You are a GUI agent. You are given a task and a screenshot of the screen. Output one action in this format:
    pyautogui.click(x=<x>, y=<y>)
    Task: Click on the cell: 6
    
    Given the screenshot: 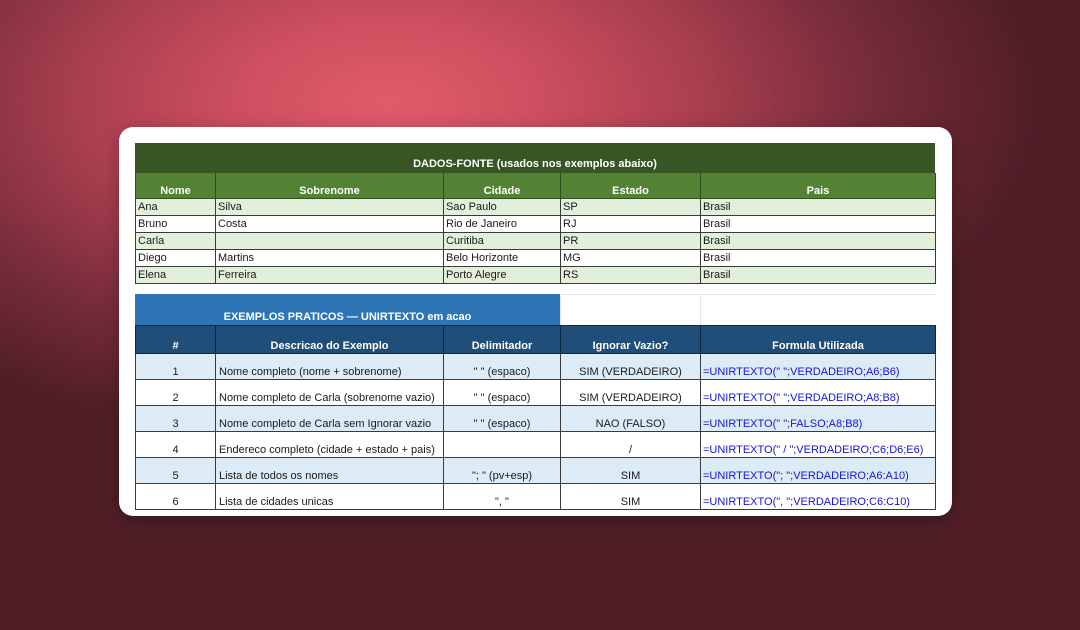 What is the action you would take?
    pyautogui.click(x=175, y=496)
    